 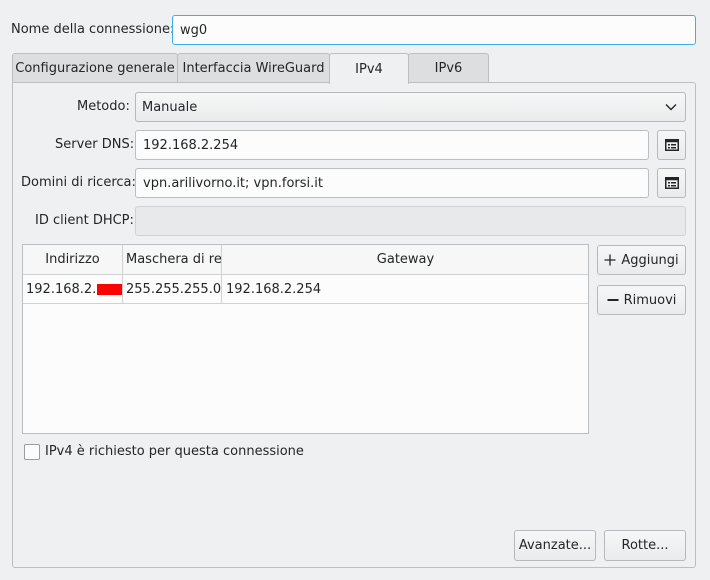 I want to click on tab-label: Interfaccia WireGuard, so click(x=253, y=68).